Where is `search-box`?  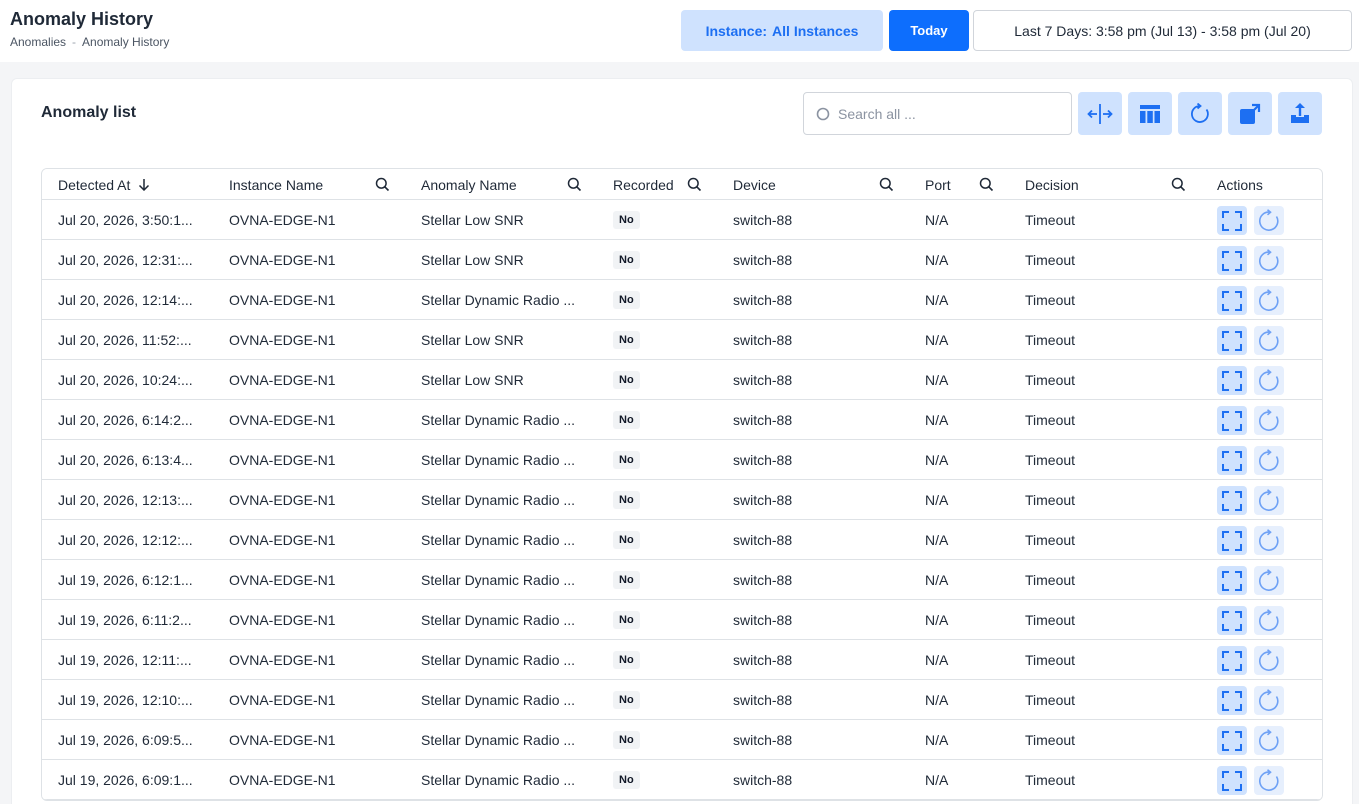 search-box is located at coordinates (937, 113).